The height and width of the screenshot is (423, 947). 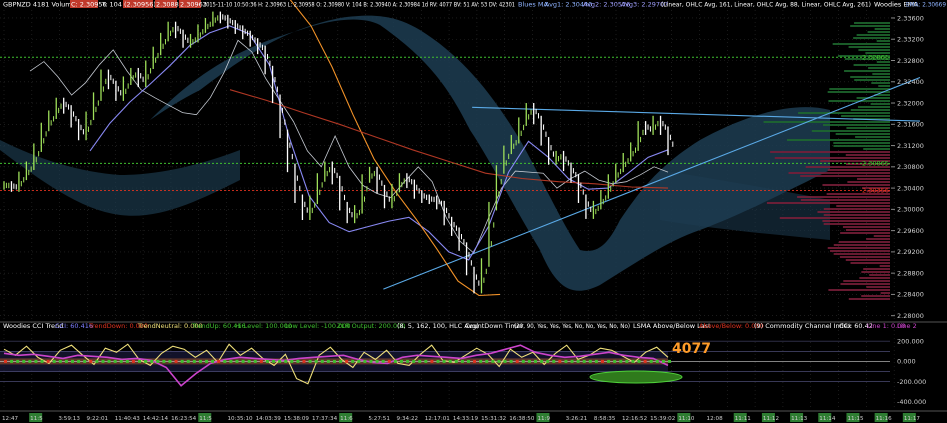 What do you see at coordinates (169, 5) in the screenshot?
I see `red-badge-2: 2.30881` at bounding box center [169, 5].